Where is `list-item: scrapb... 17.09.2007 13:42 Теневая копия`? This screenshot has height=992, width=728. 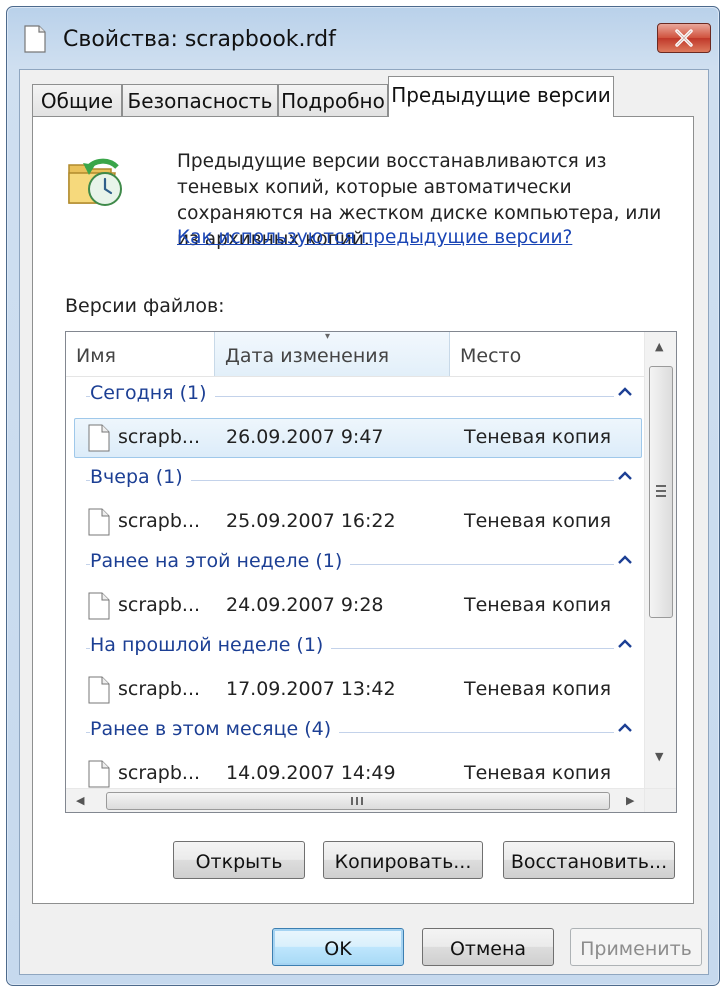
list-item: scrapb... 17.09.2007 13:42 Теневая копия is located at coordinates (355, 691).